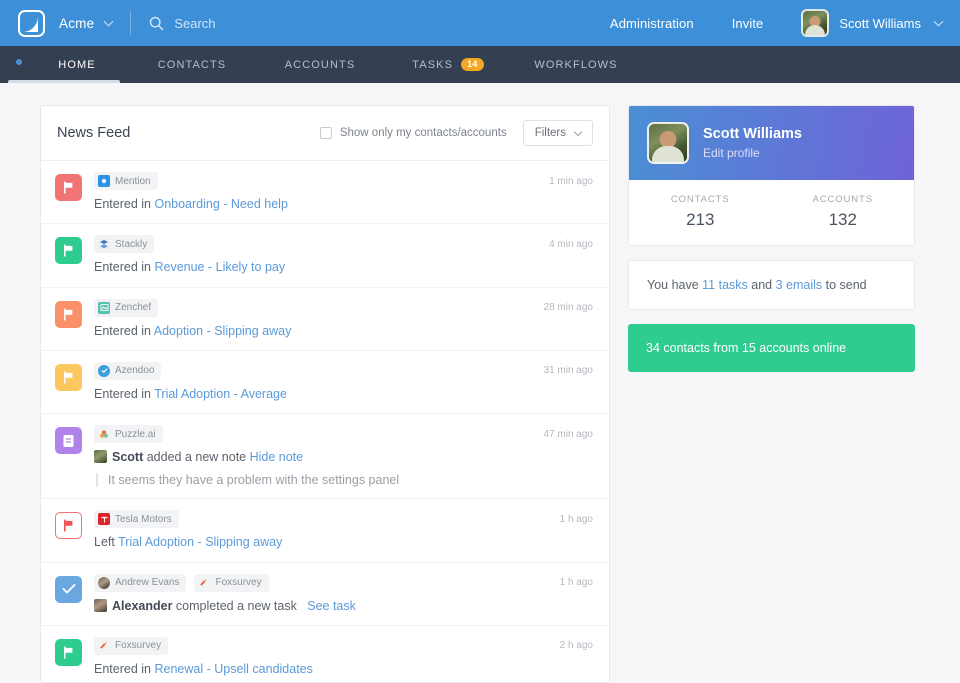  I want to click on search-input, so click(284, 23).